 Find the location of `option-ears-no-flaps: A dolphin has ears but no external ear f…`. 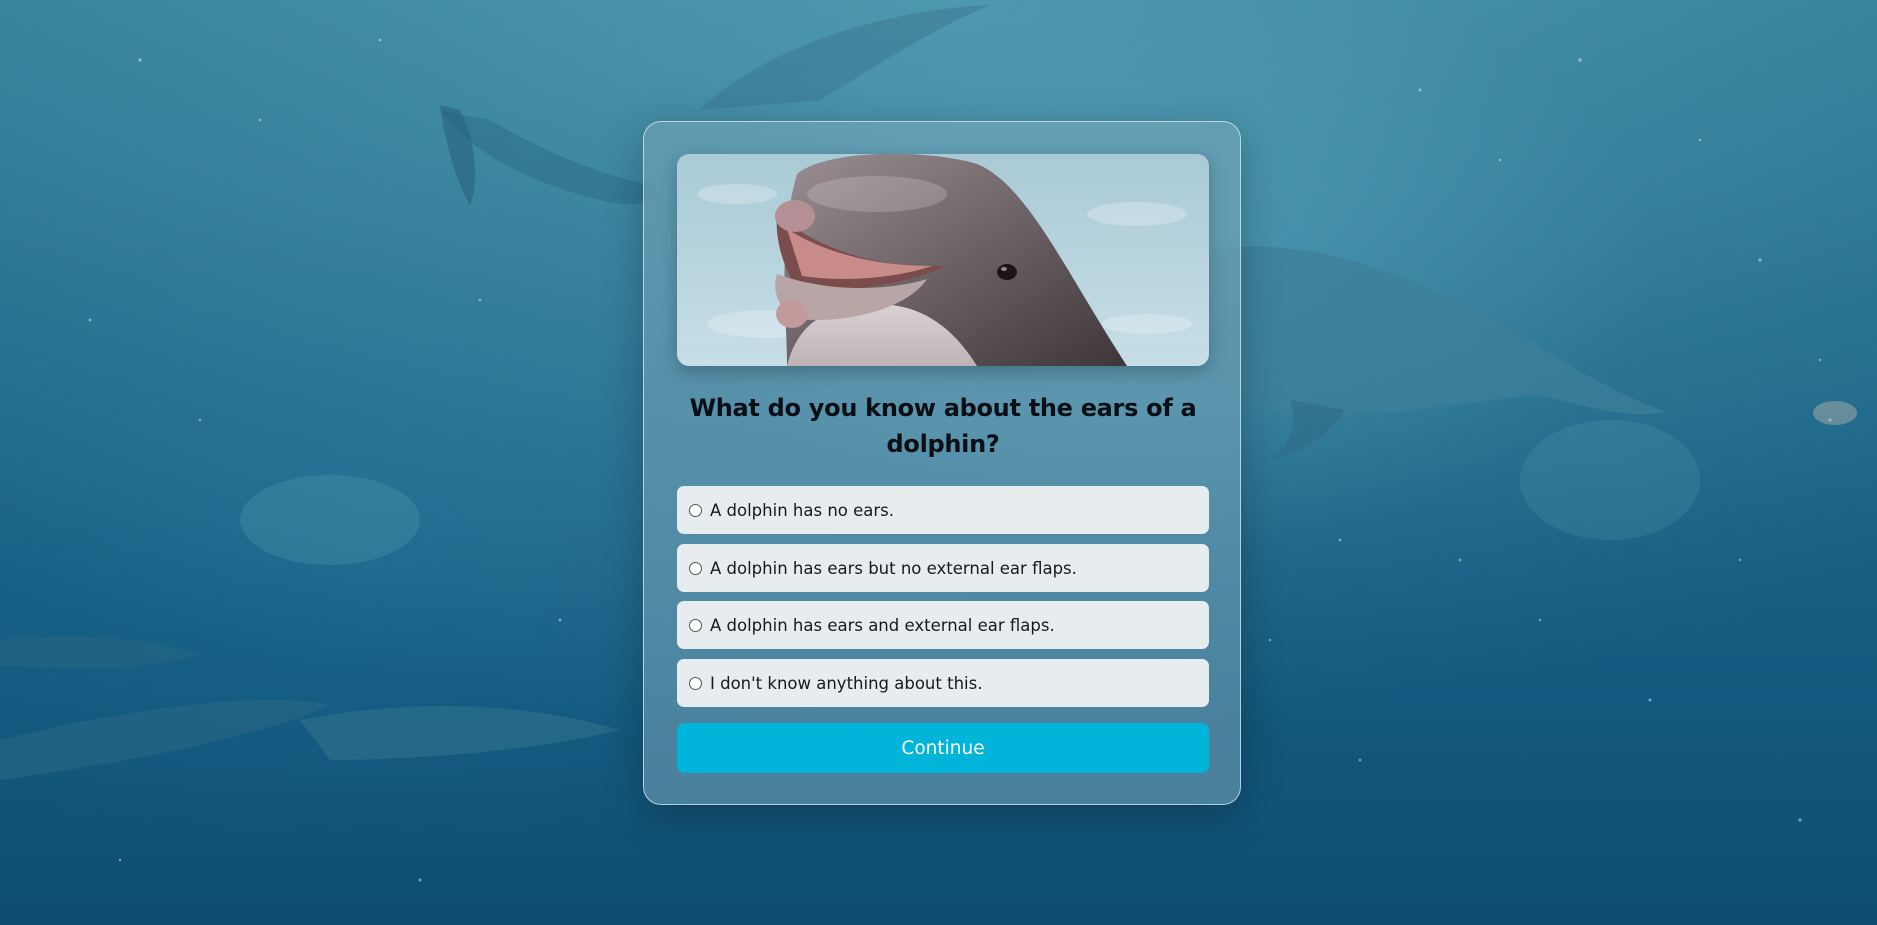

option-ears-no-flaps: A dolphin has ears but no external ear f… is located at coordinates (943, 568).